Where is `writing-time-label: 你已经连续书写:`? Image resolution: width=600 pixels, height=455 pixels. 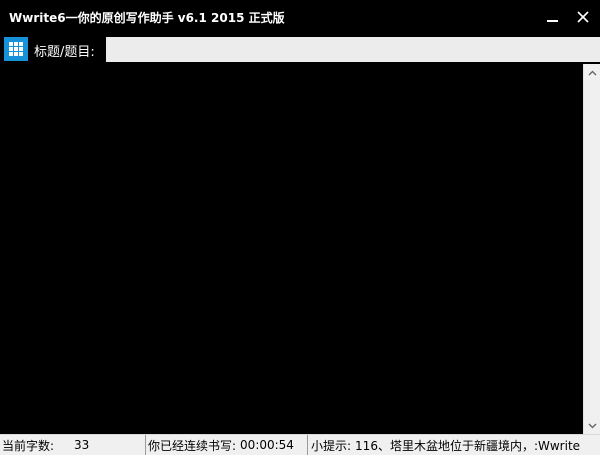
writing-time-label: 你已经连续书写: is located at coordinates (192, 445).